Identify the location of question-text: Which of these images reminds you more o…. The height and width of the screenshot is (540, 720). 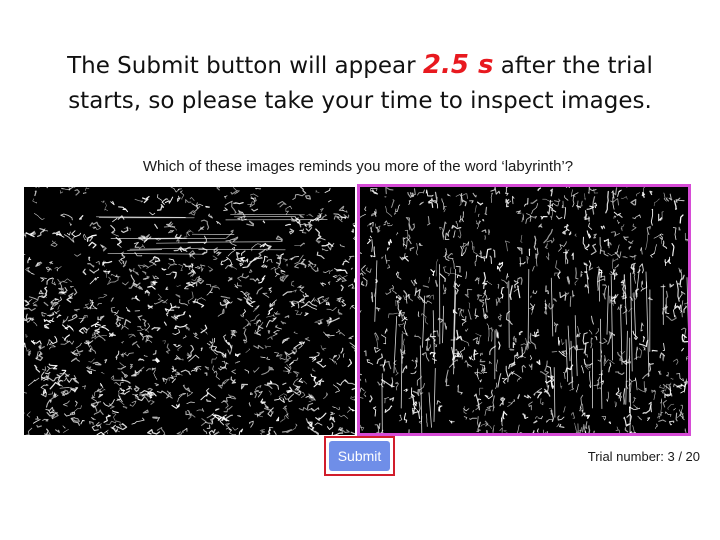
(358, 166).